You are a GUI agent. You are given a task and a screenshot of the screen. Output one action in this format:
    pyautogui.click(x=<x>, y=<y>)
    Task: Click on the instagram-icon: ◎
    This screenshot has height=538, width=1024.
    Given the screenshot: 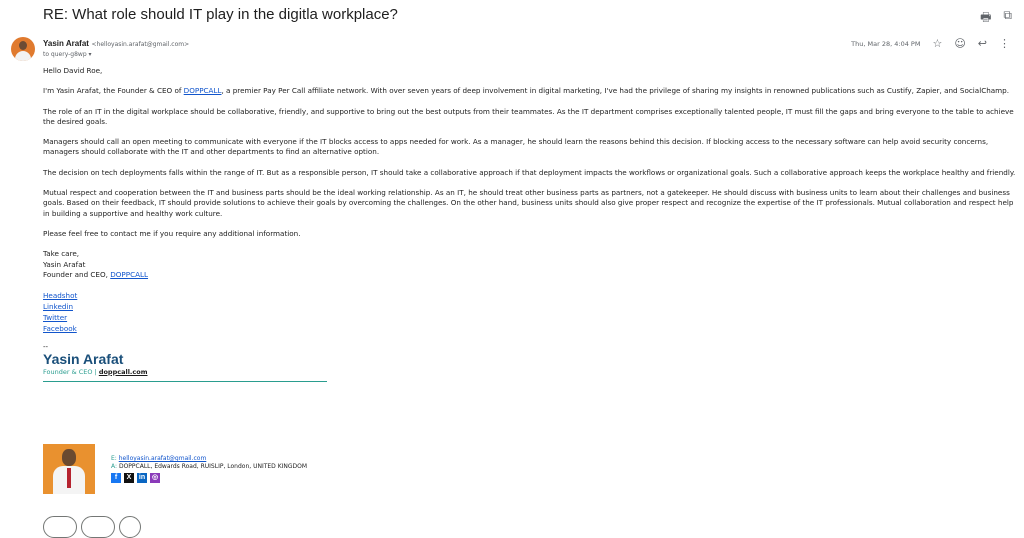 What is the action you would take?
    pyautogui.click(x=155, y=478)
    